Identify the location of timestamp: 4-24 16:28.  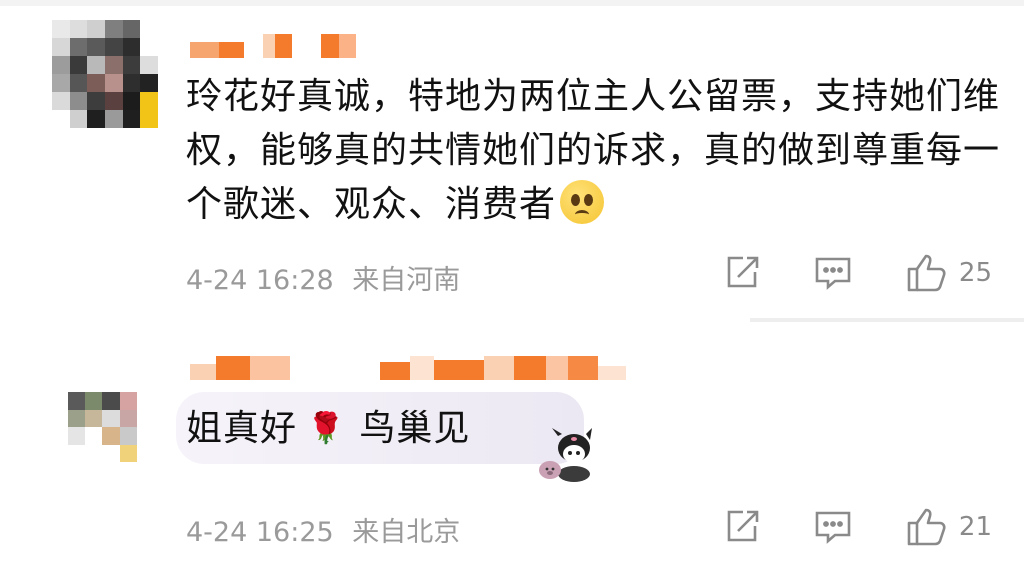
(260, 280).